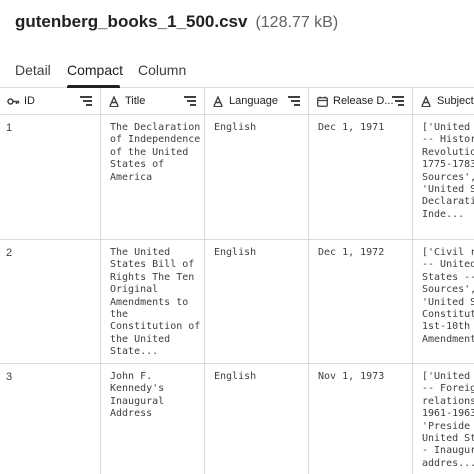 The height and width of the screenshot is (474, 474). Describe the element at coordinates (253, 101) in the screenshot. I see `column-header-label: Language` at that location.